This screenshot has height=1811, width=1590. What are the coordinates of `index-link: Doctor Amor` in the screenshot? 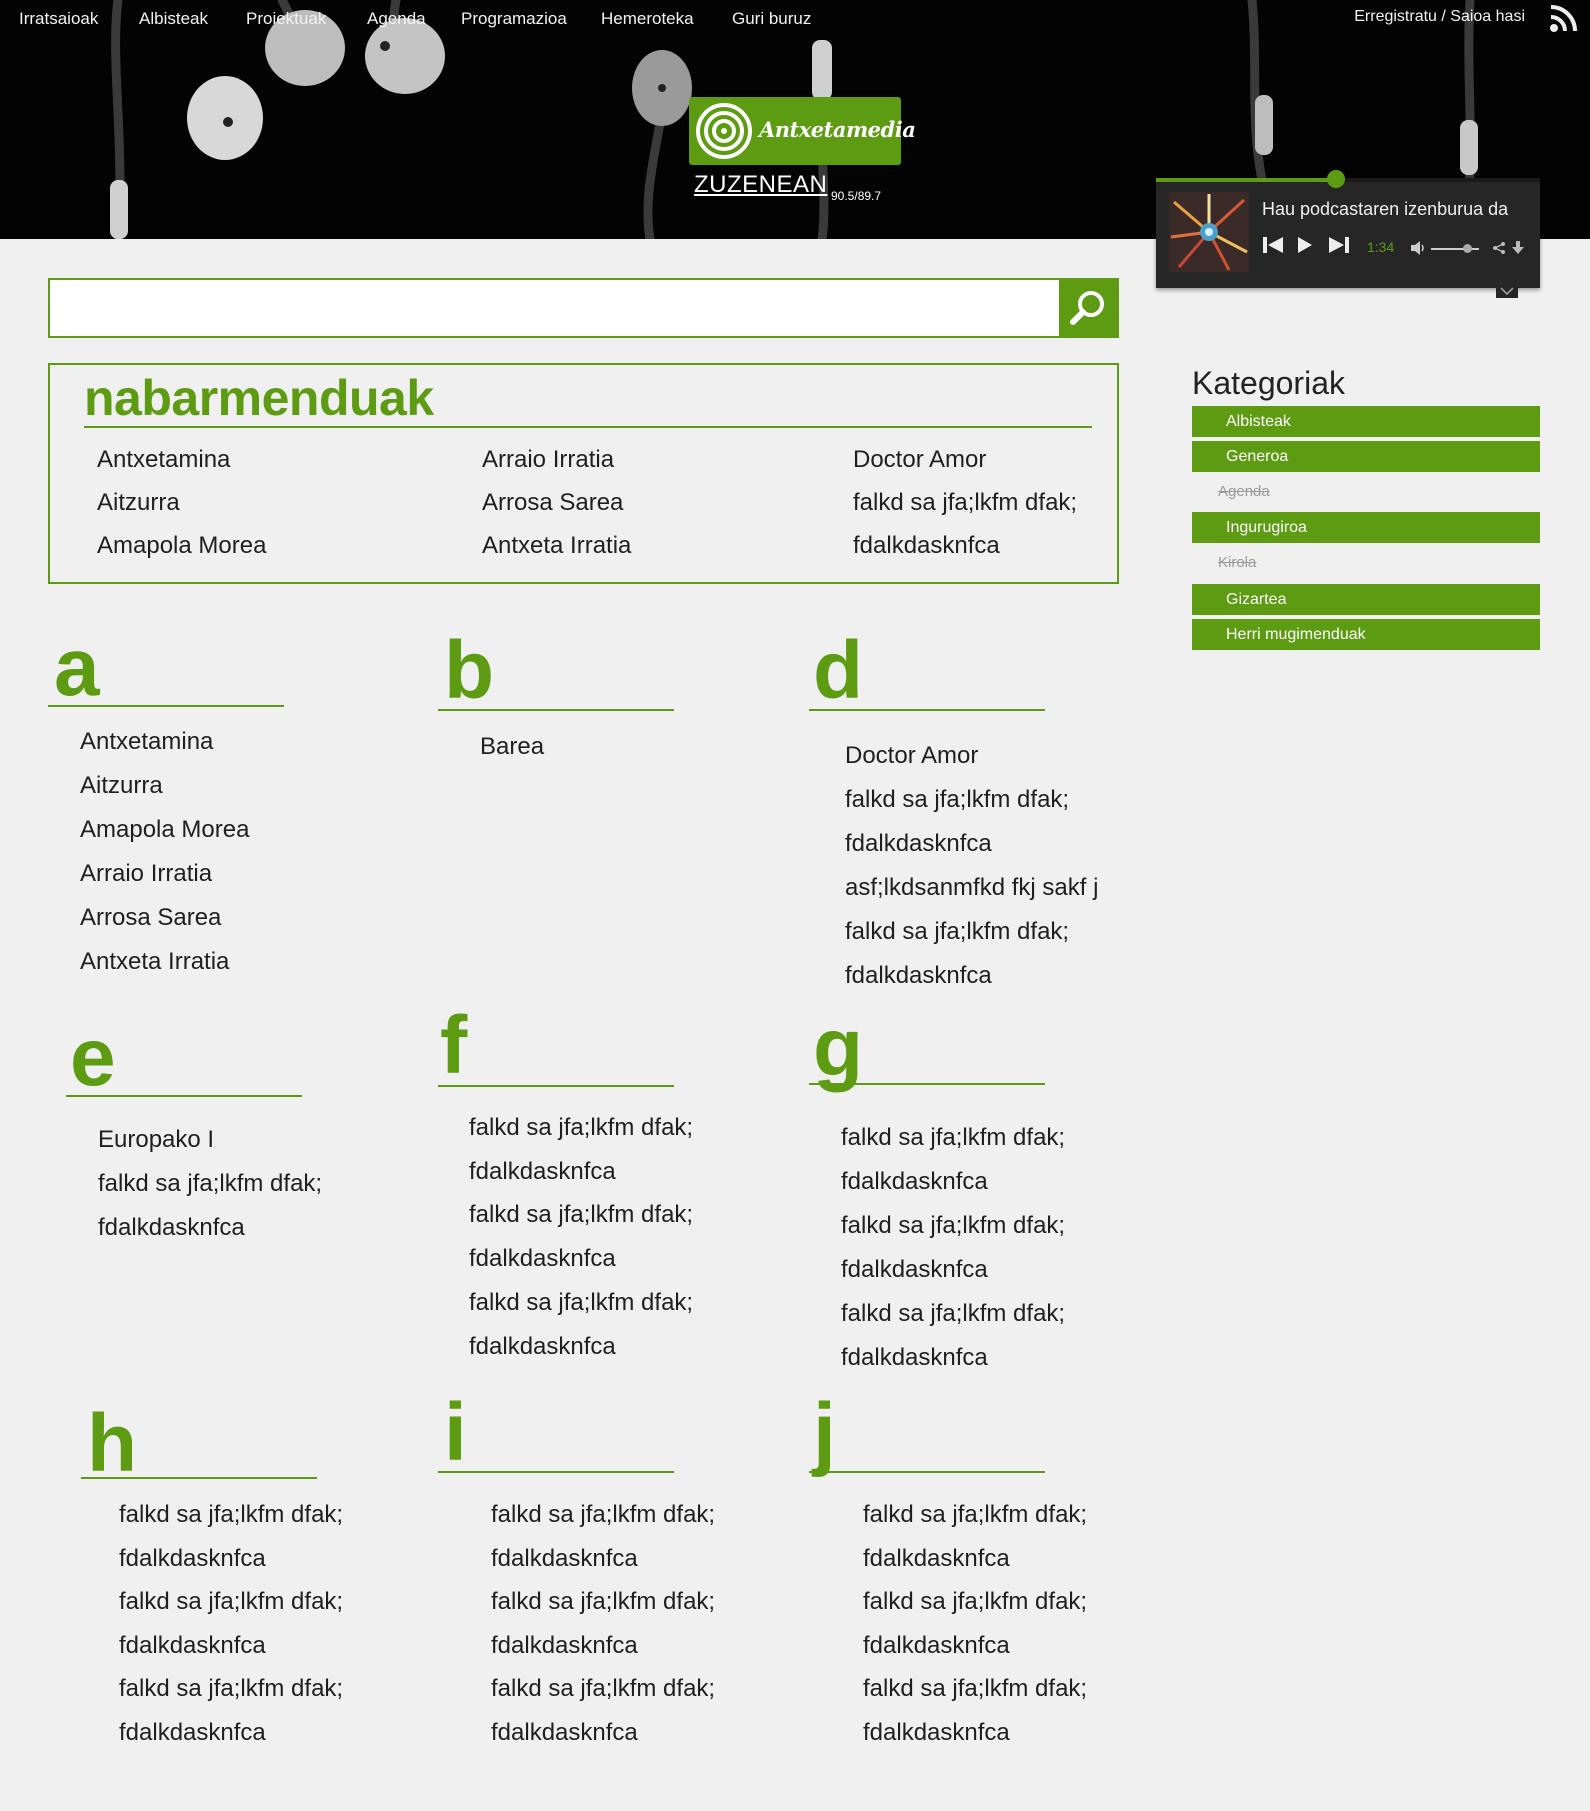 It's located at (911, 756).